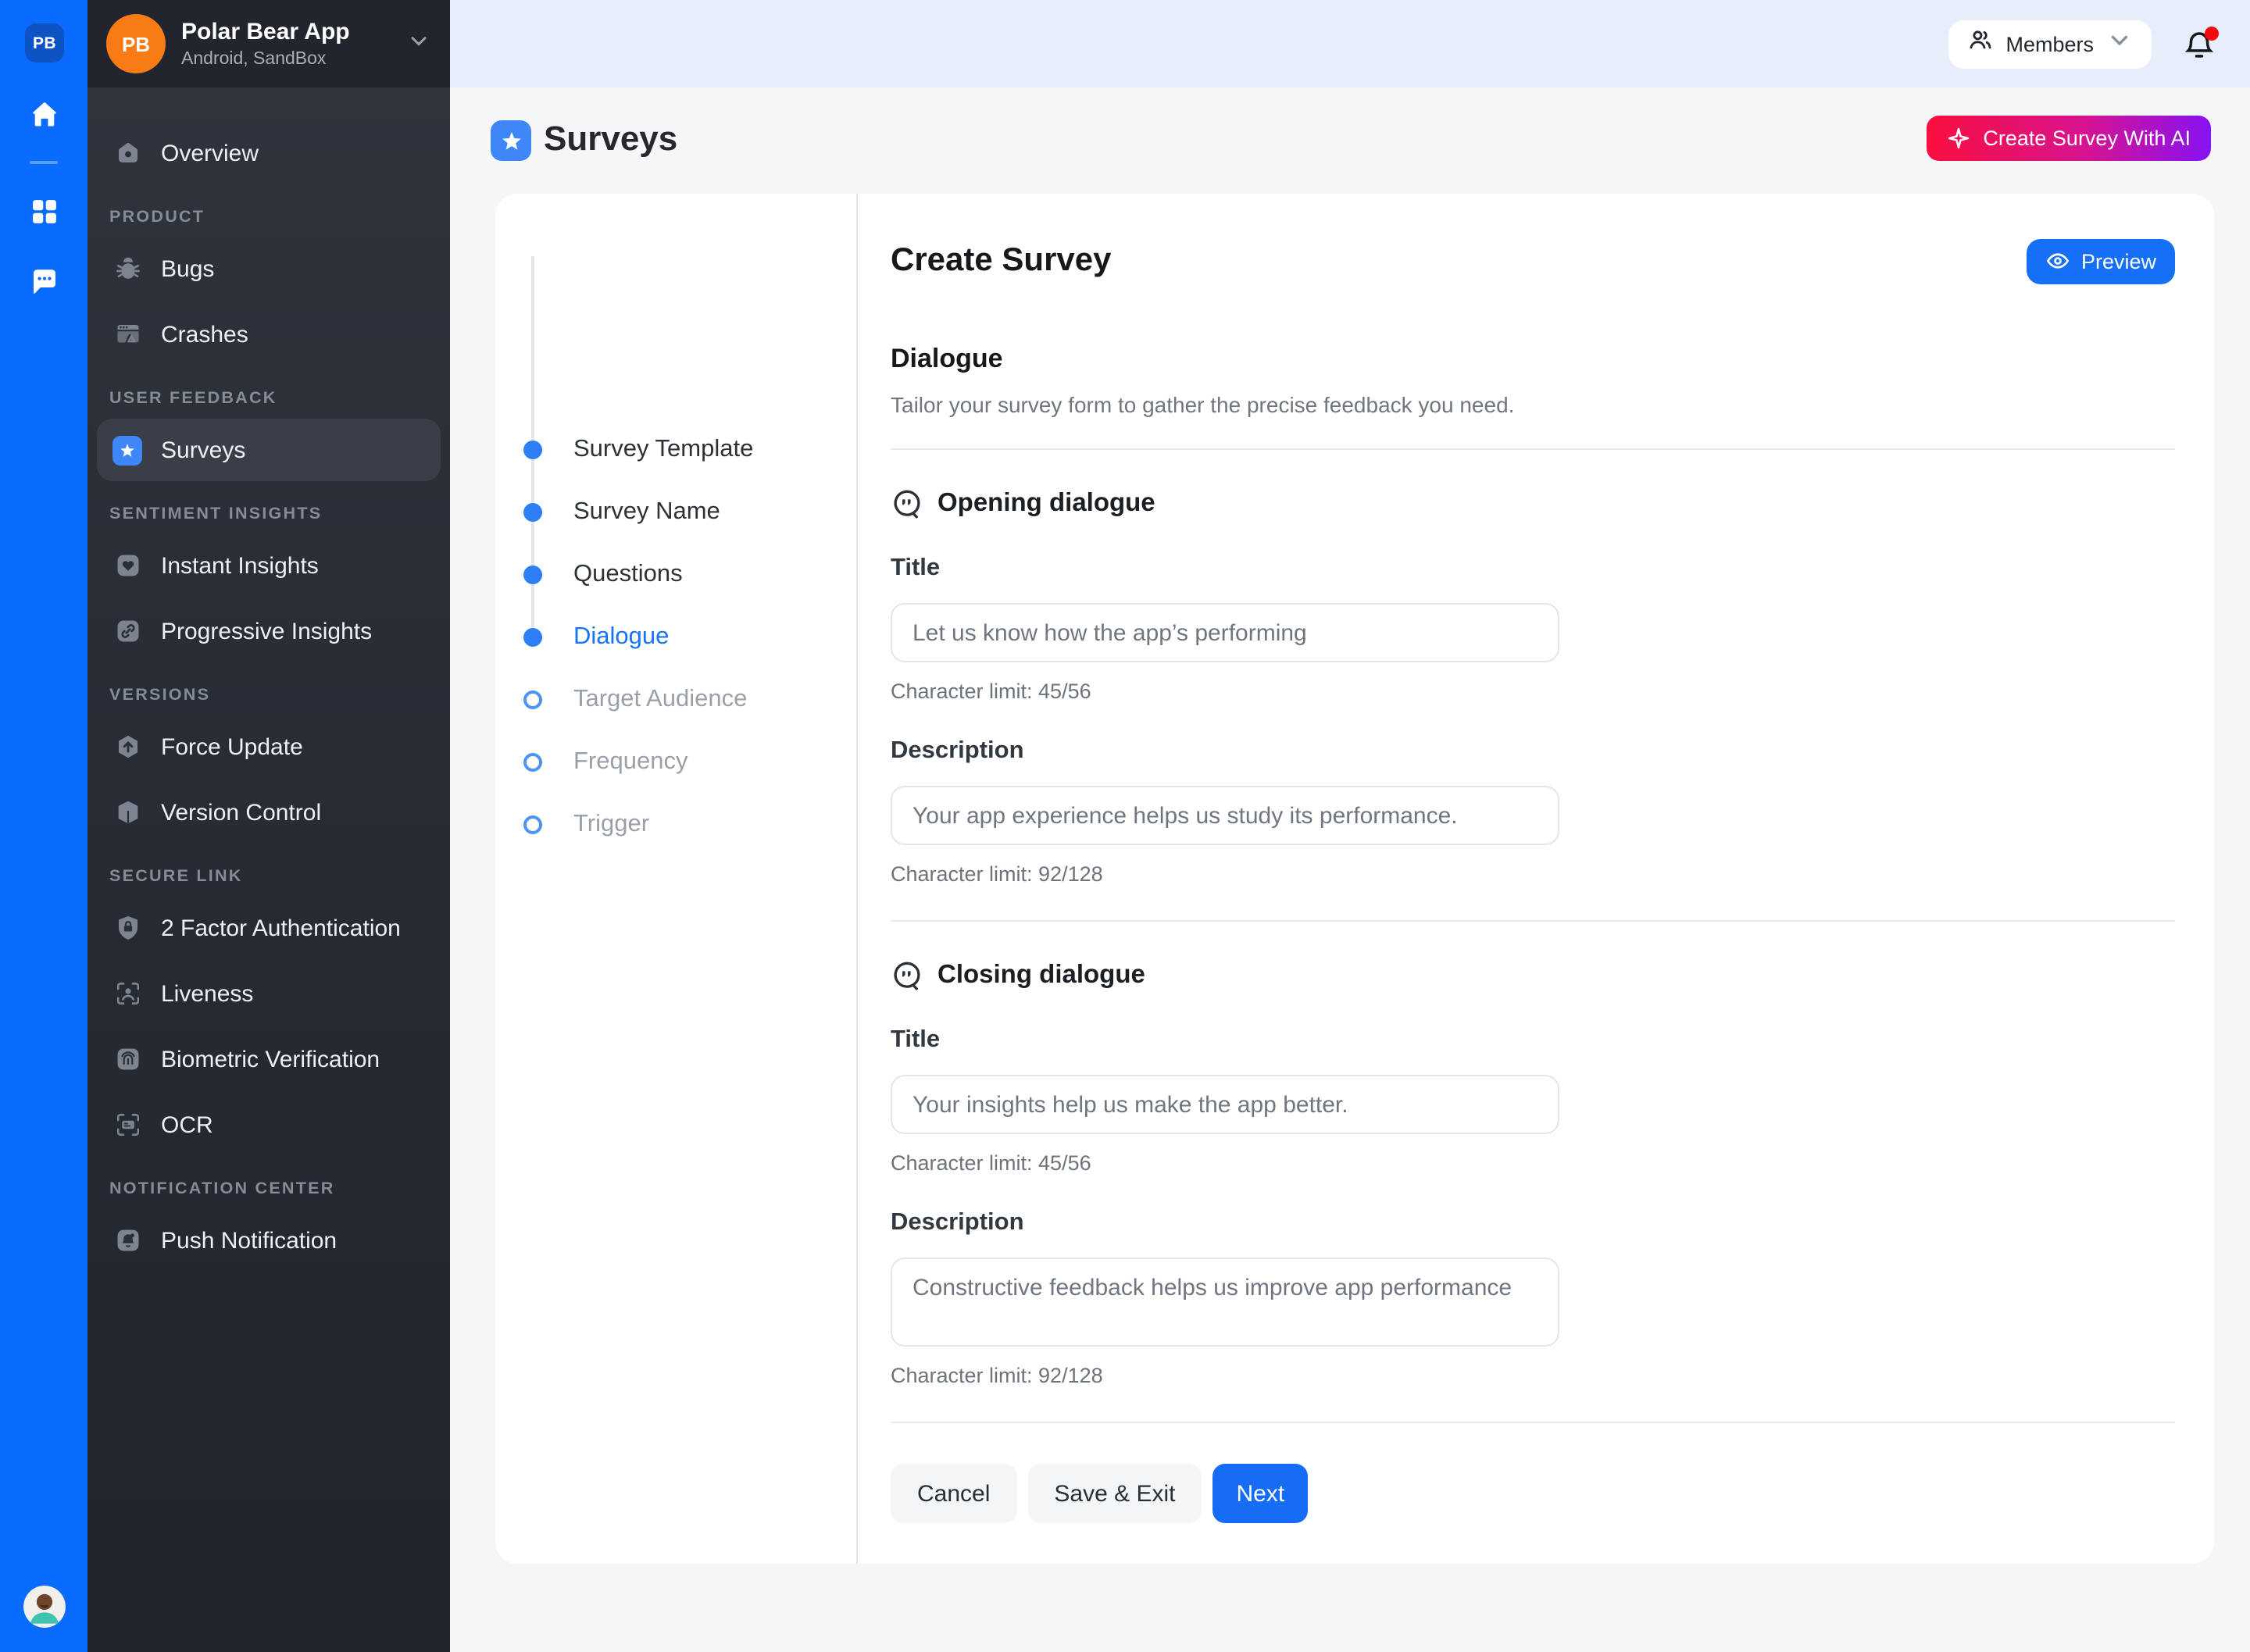 This screenshot has width=2250, height=1652. I want to click on app-rail: PB, so click(44, 826).